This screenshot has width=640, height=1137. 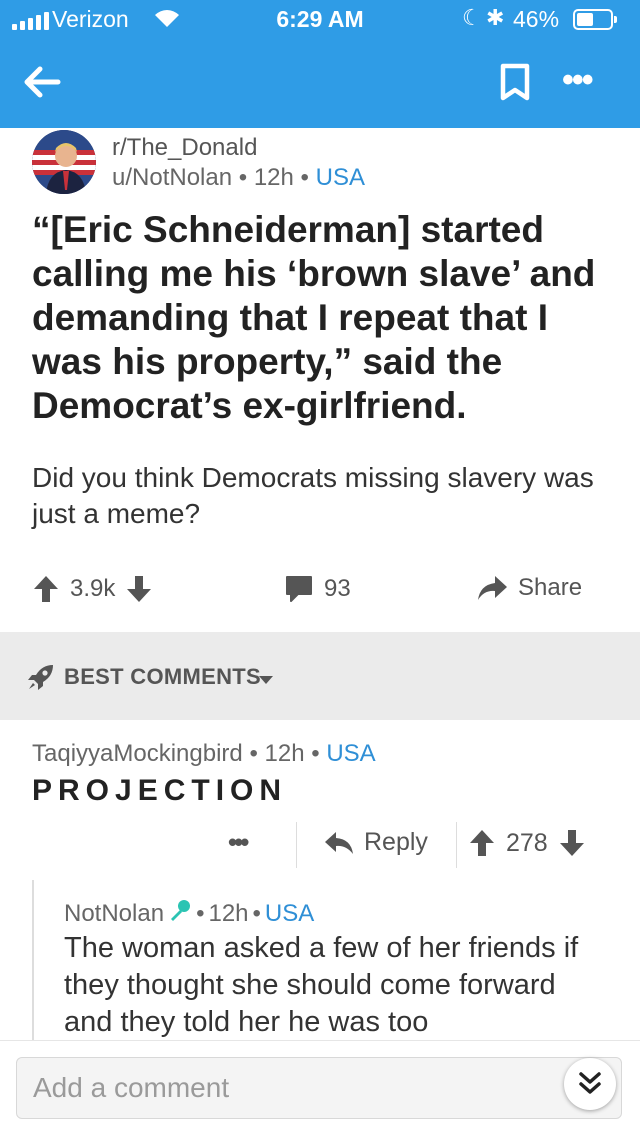 I want to click on post-author: u/NotNolan, so click(x=172, y=177).